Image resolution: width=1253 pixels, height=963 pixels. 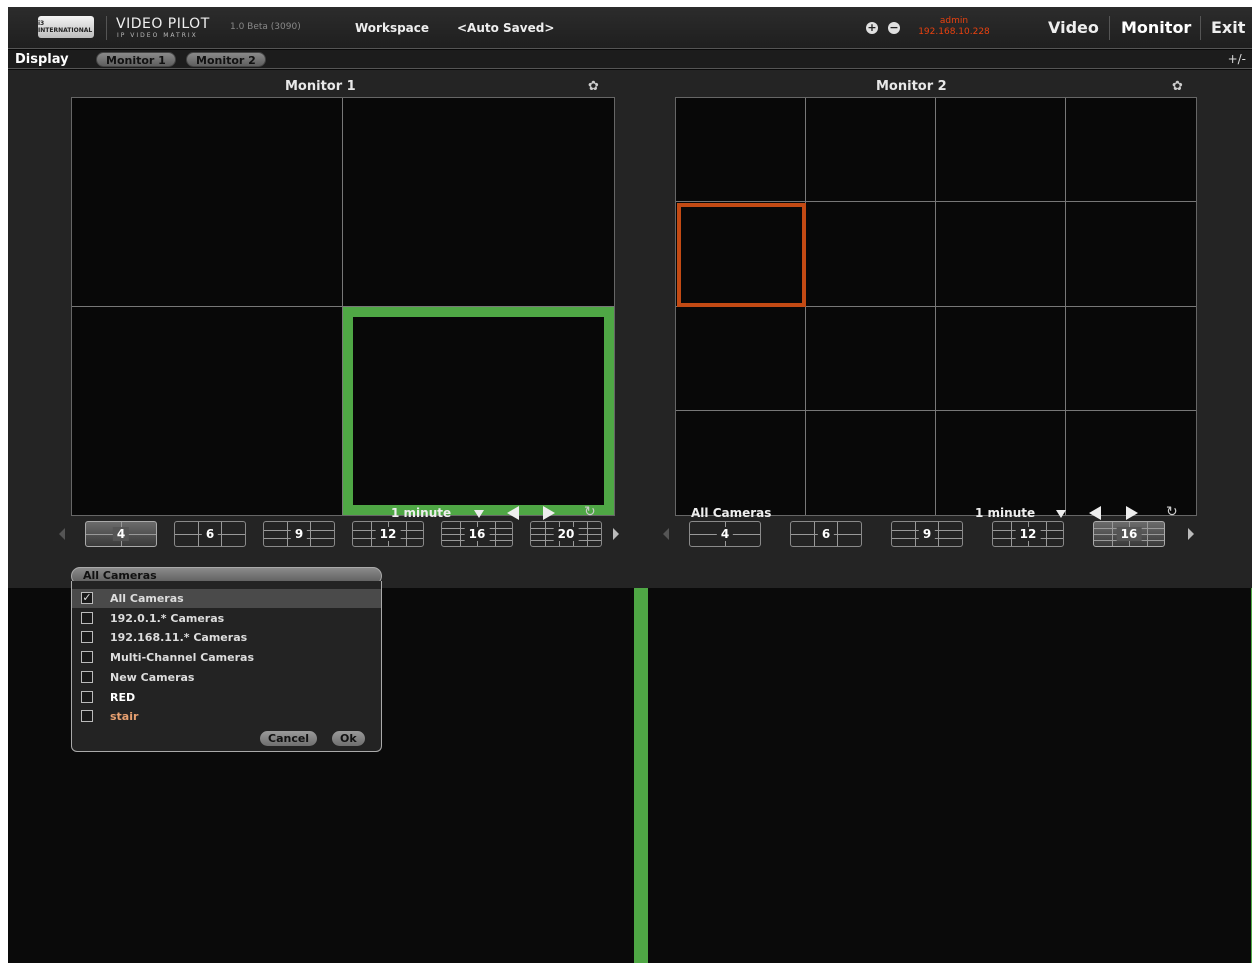 What do you see at coordinates (226, 677) in the screenshot?
I see `dropdown-item: New Cameras` at bounding box center [226, 677].